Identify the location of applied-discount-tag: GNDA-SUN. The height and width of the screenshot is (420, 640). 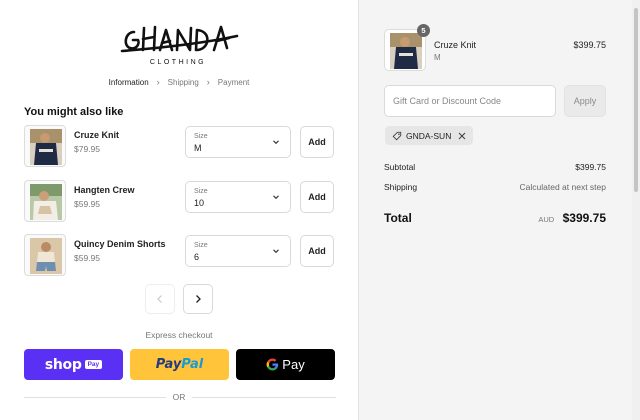
(429, 135).